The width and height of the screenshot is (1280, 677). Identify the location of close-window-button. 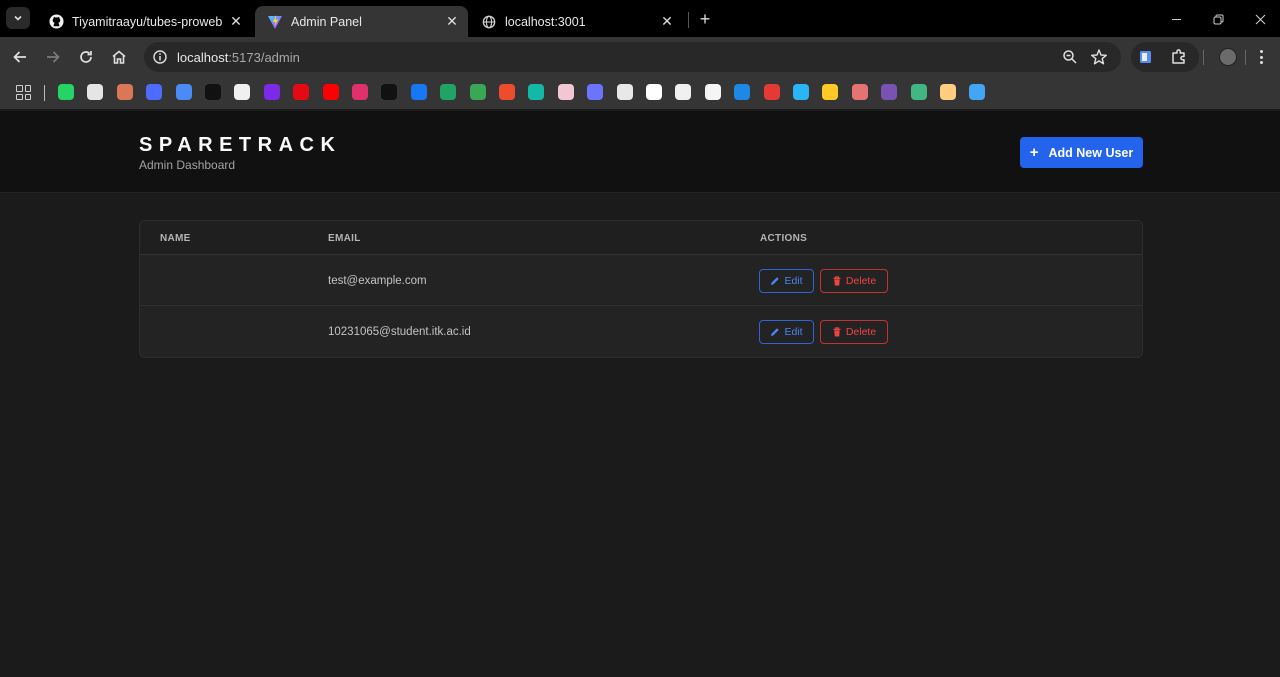
(1260, 19).